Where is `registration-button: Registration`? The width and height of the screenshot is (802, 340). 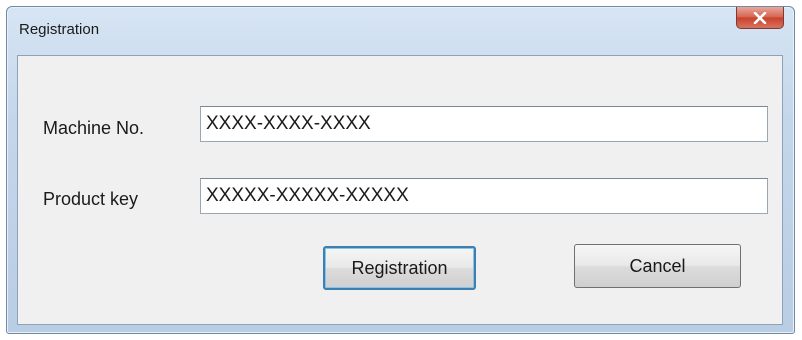
registration-button: Registration is located at coordinates (399, 268).